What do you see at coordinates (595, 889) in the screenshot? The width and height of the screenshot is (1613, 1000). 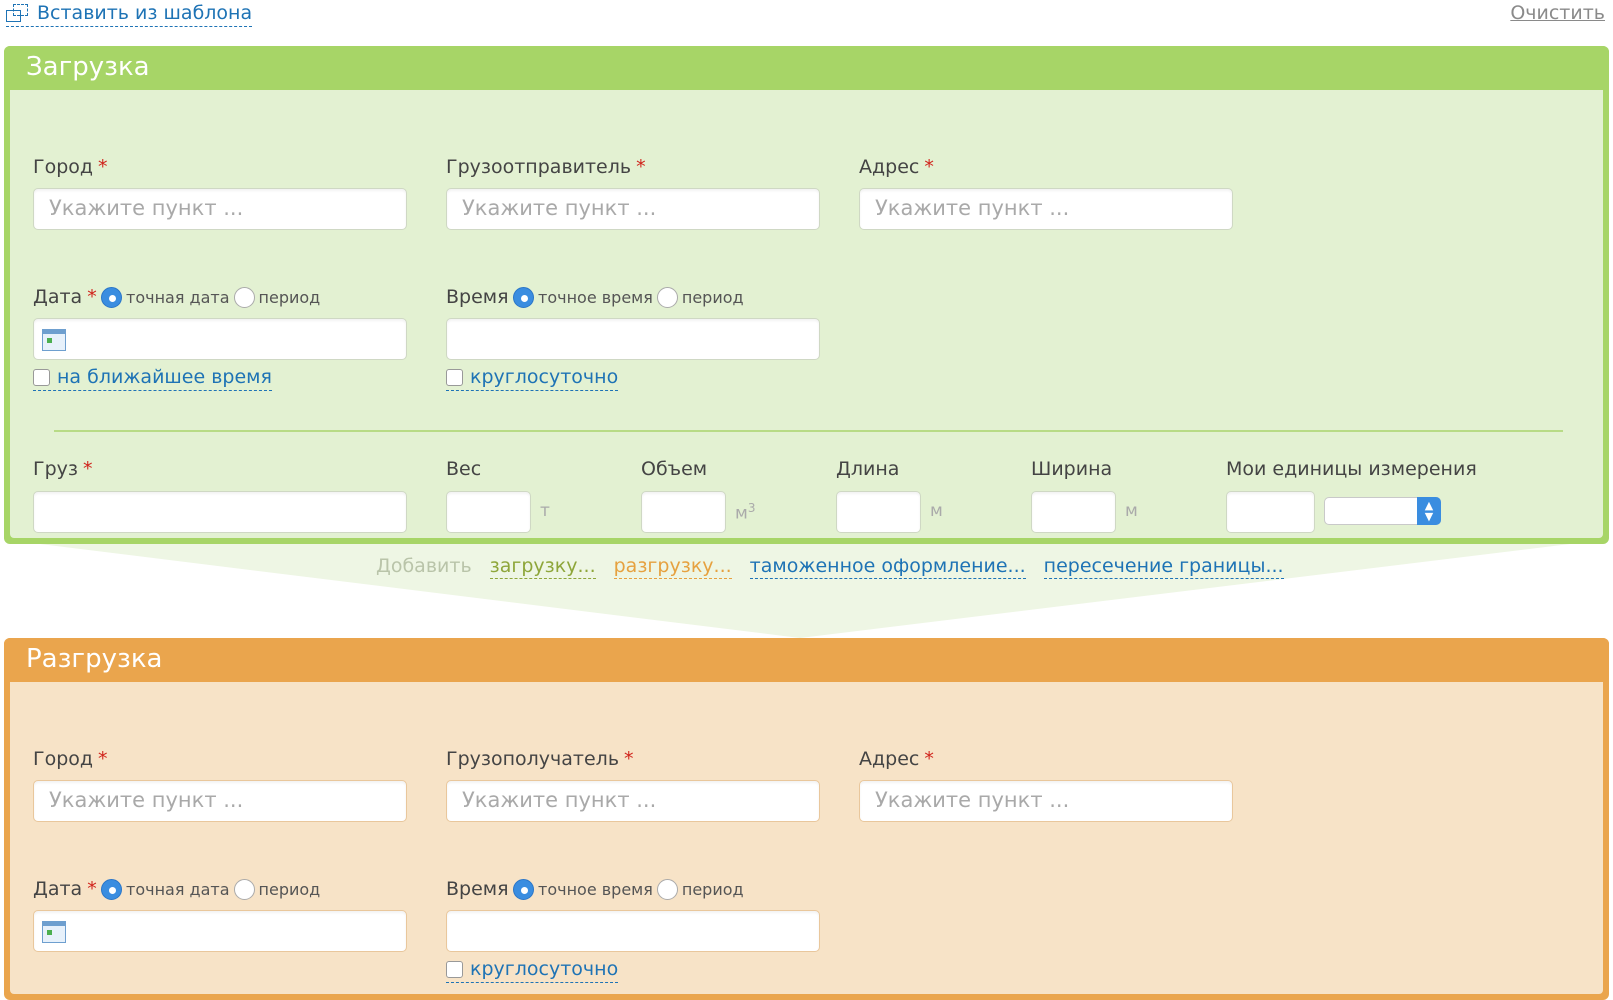 I see `unload-time-exact-label: точное время` at bounding box center [595, 889].